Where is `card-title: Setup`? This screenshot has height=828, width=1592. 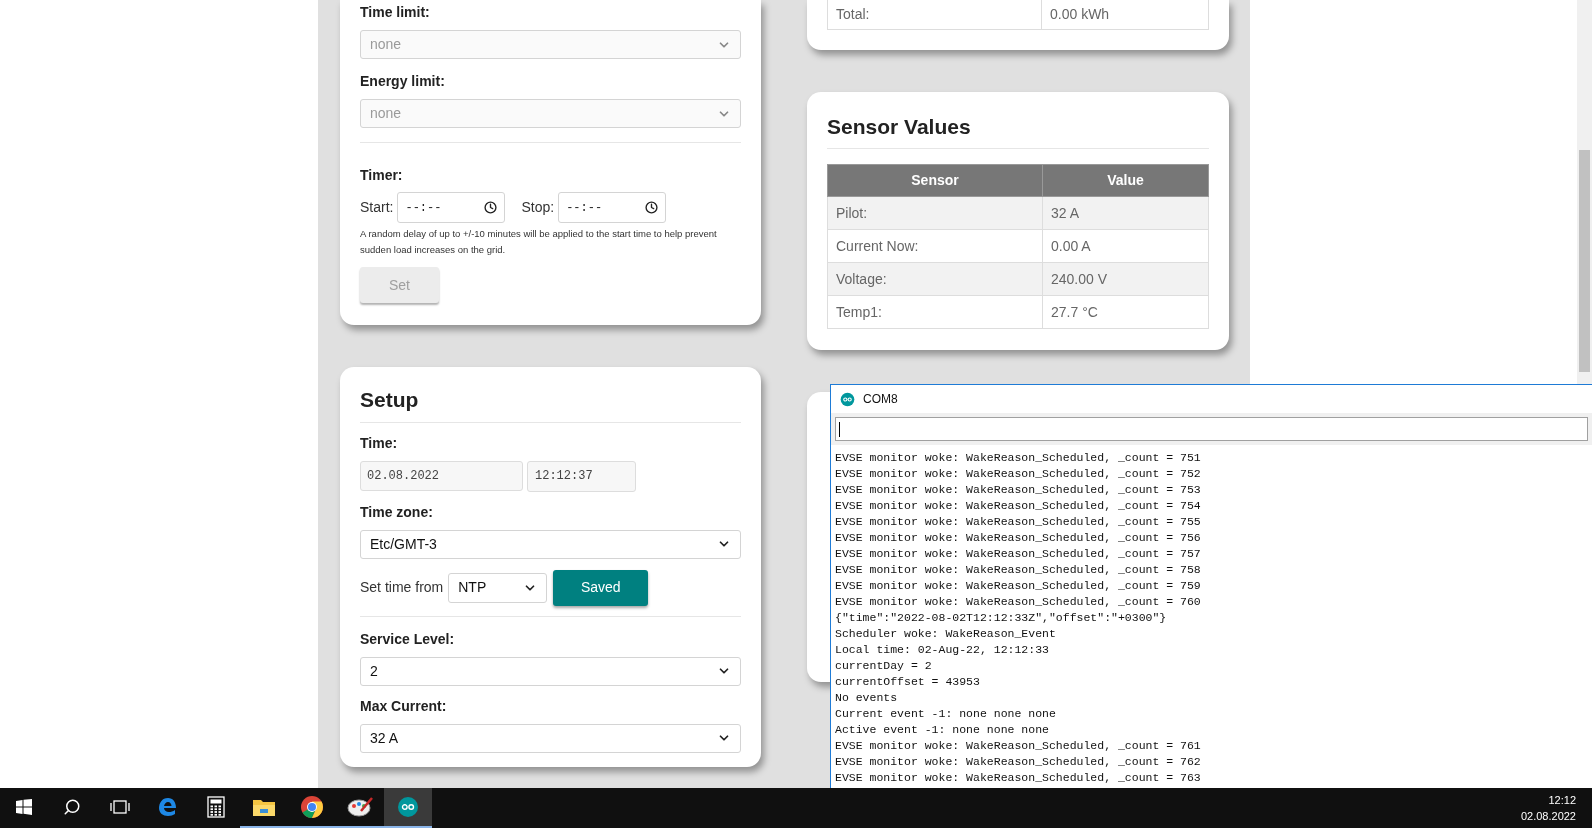 card-title: Setup is located at coordinates (390, 400).